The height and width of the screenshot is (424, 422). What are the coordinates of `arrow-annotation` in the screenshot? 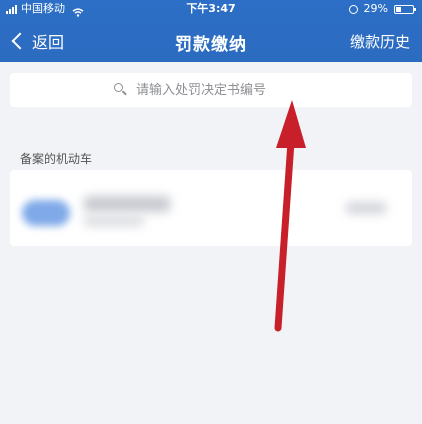 It's located at (290, 216).